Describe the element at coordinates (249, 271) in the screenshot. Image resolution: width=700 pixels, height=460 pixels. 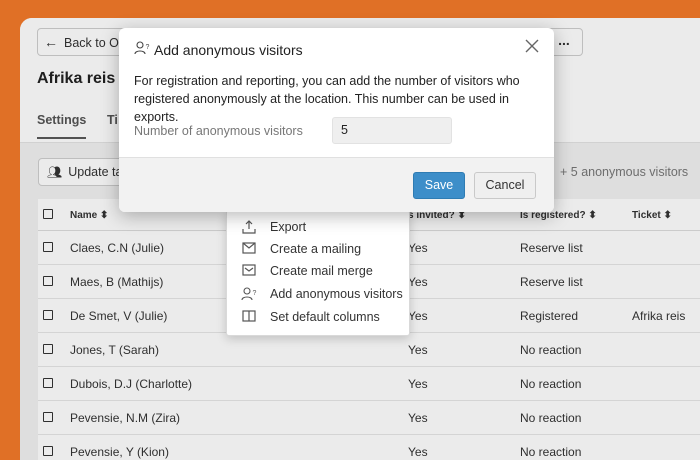
I see `mail-merge-icon` at that location.